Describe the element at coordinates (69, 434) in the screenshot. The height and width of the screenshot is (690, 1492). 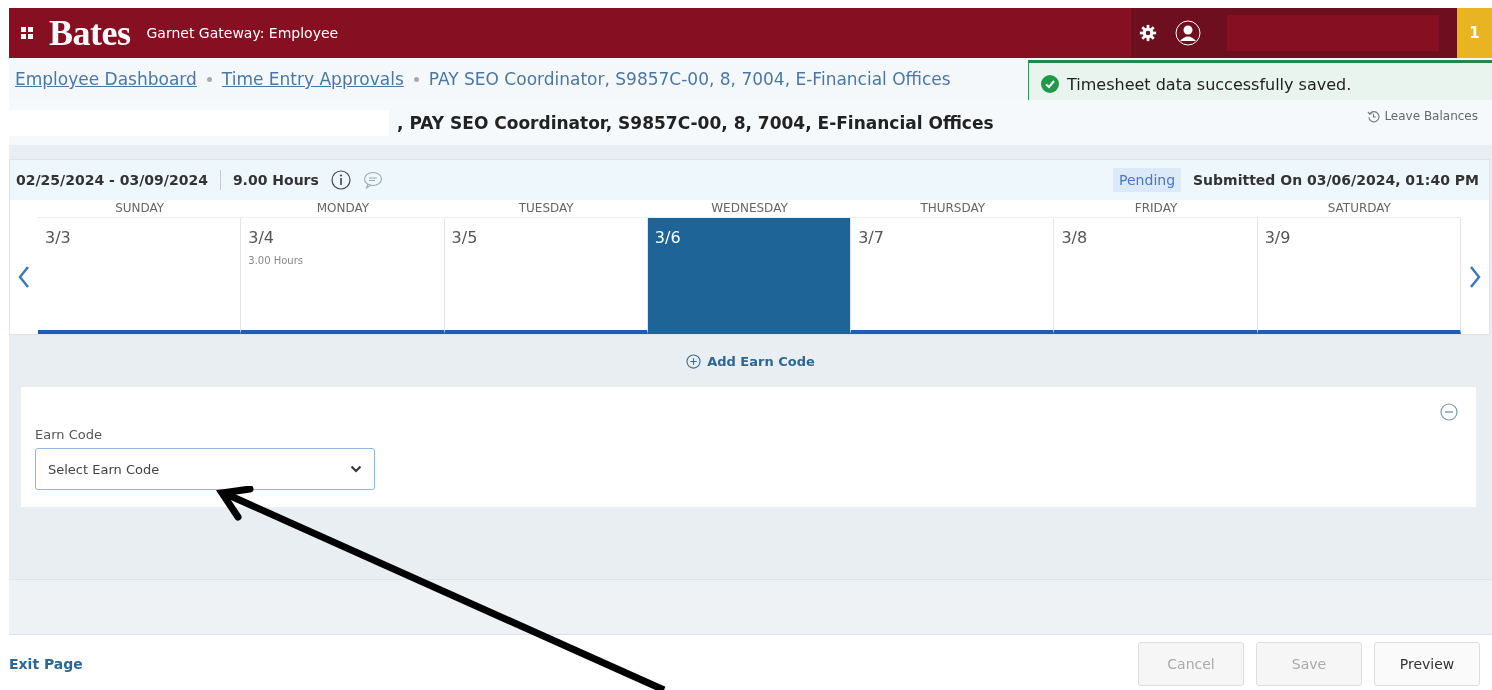
I see `field-label: Earn Code` at that location.